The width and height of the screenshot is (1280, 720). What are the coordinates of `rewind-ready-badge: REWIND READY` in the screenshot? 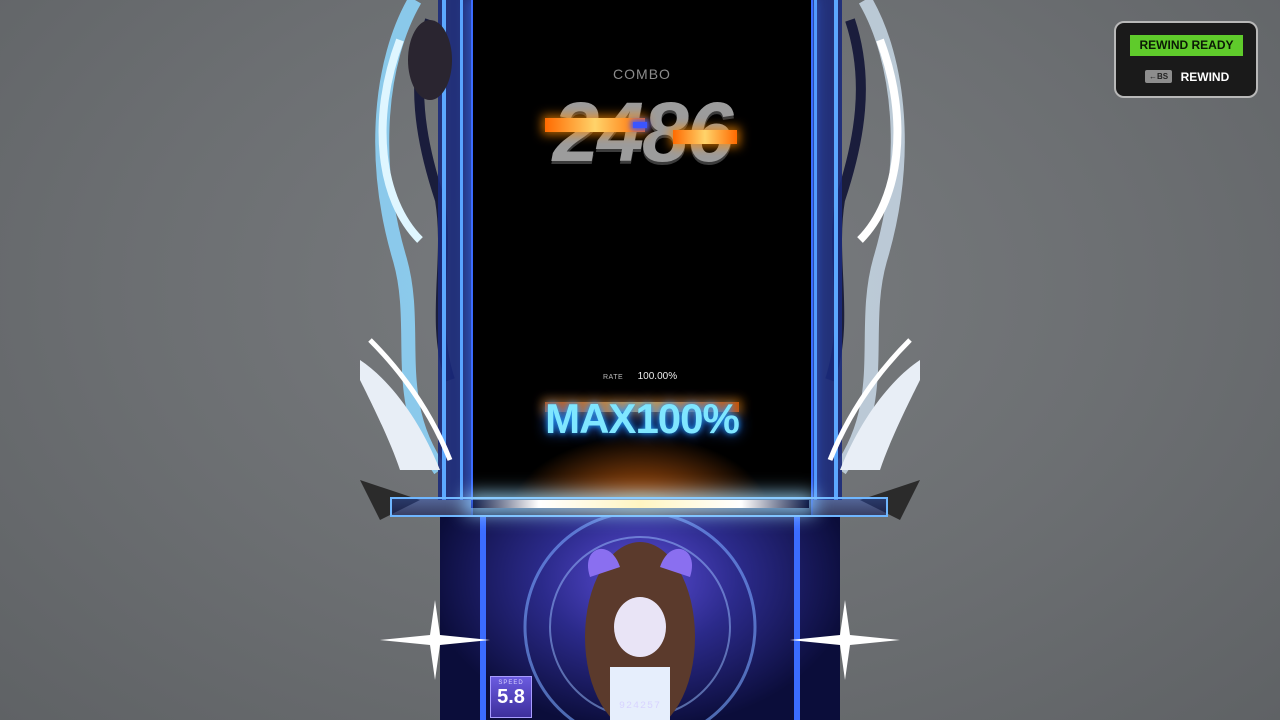 It's located at (1186, 45).